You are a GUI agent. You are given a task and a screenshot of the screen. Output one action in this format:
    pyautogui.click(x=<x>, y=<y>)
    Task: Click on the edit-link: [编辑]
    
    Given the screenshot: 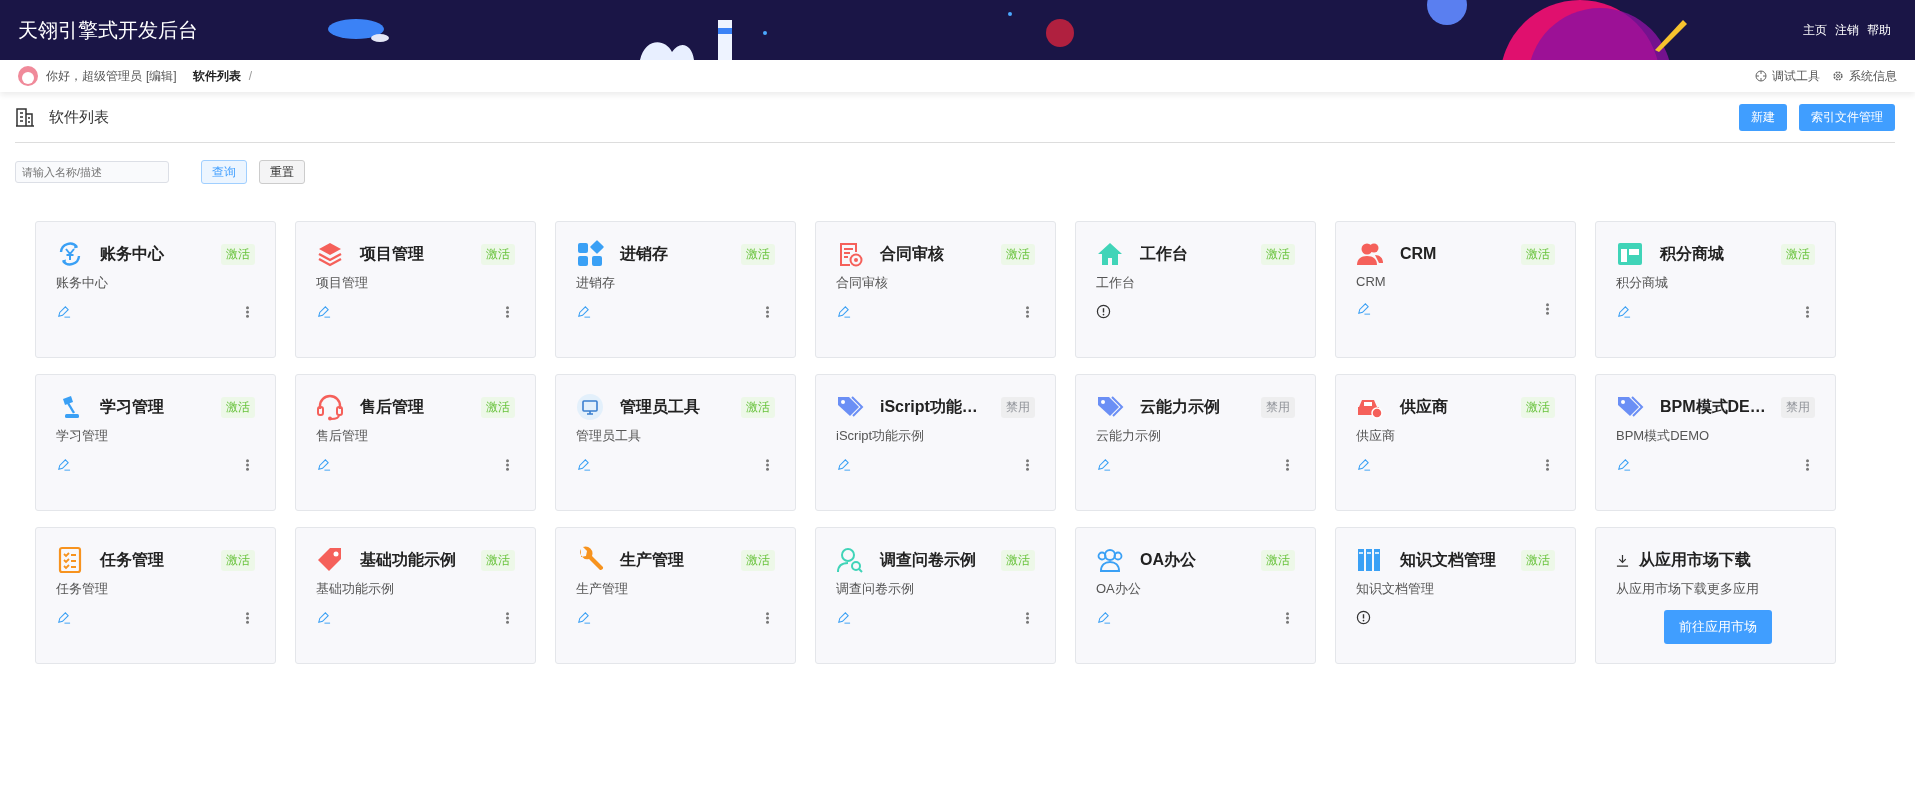 What is the action you would take?
    pyautogui.click(x=161, y=76)
    